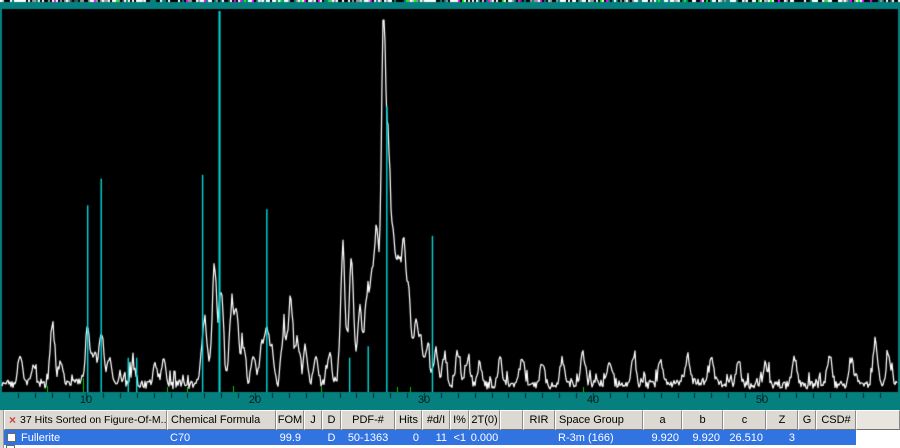 This screenshot has width=900, height=448. Describe the element at coordinates (744, 420) in the screenshot. I see `header-cell-c: c` at that location.